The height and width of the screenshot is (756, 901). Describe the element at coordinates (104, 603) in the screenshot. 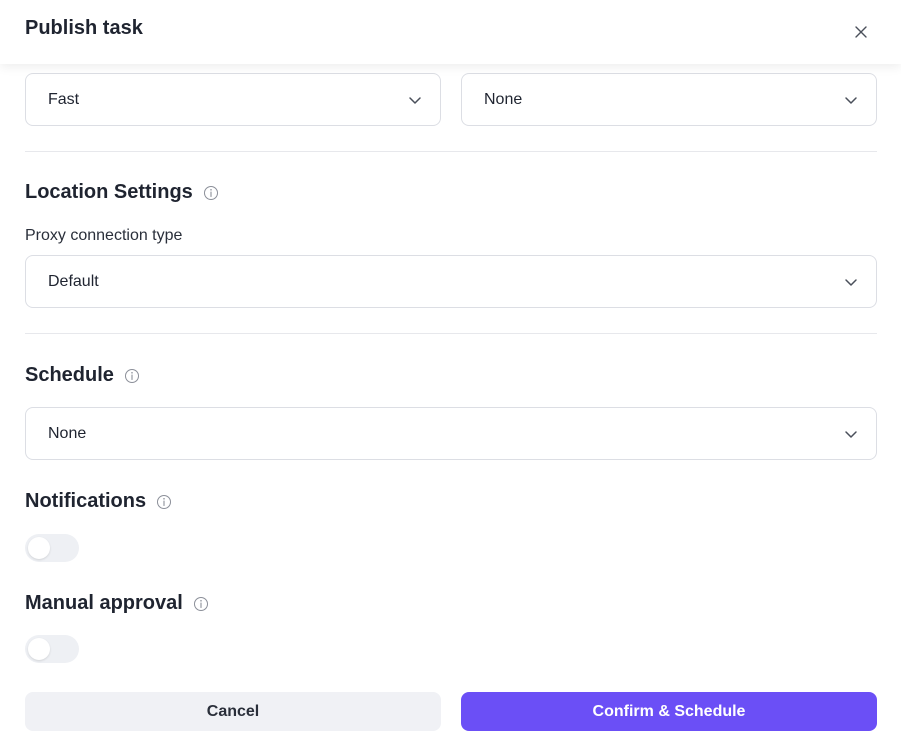

I see `manual-approval-title: Manual approval` at that location.